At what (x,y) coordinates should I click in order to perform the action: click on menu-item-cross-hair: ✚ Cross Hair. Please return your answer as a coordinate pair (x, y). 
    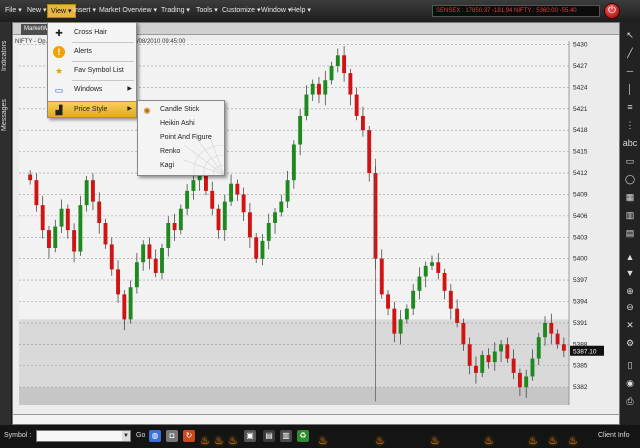
    Looking at the image, I should click on (92, 33).